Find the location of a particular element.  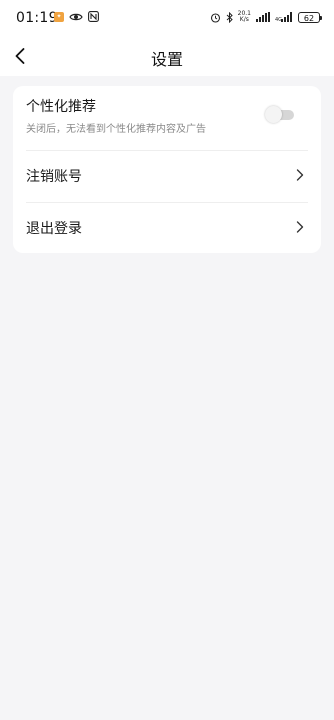

status-time: 01:19 is located at coordinates (37, 18).